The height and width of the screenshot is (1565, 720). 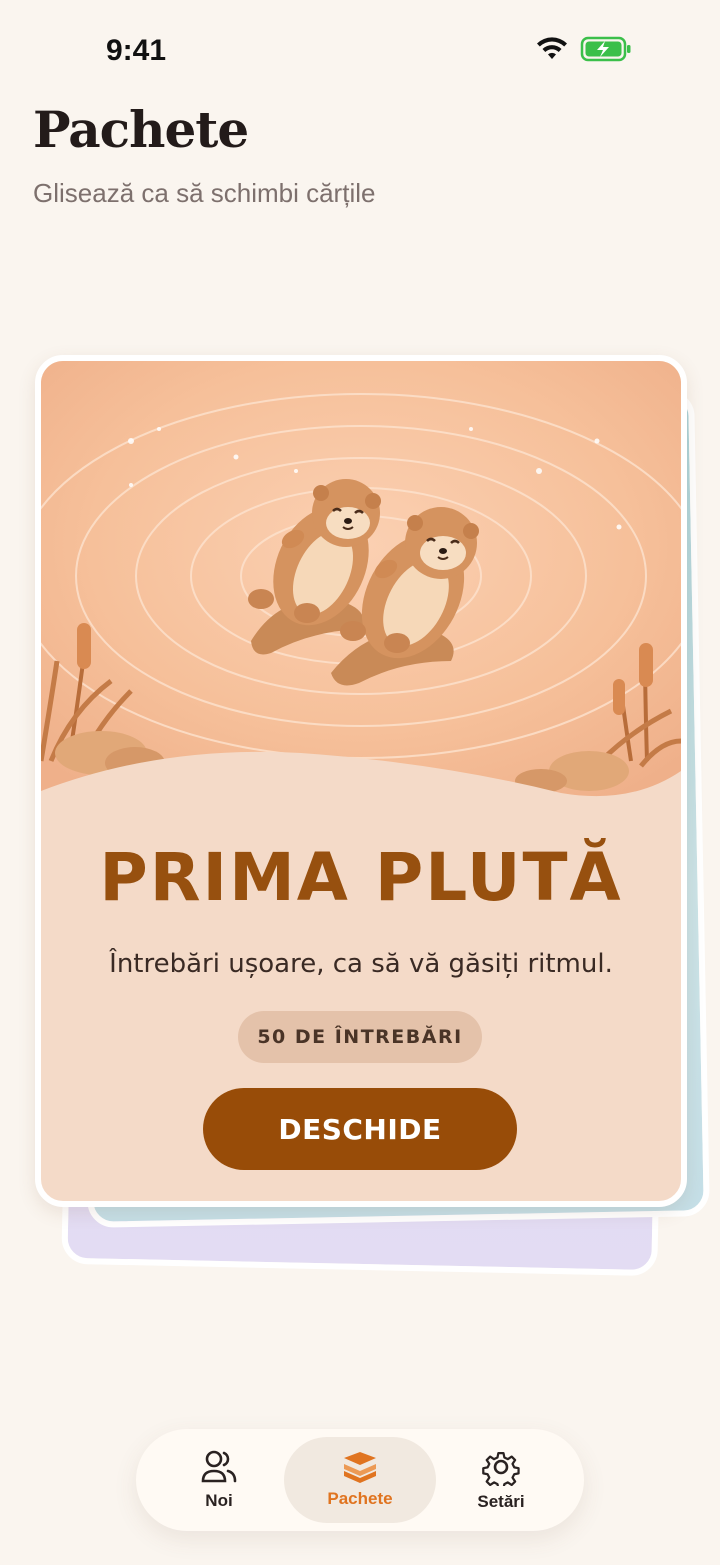 I want to click on people-icon, so click(x=219, y=1466).